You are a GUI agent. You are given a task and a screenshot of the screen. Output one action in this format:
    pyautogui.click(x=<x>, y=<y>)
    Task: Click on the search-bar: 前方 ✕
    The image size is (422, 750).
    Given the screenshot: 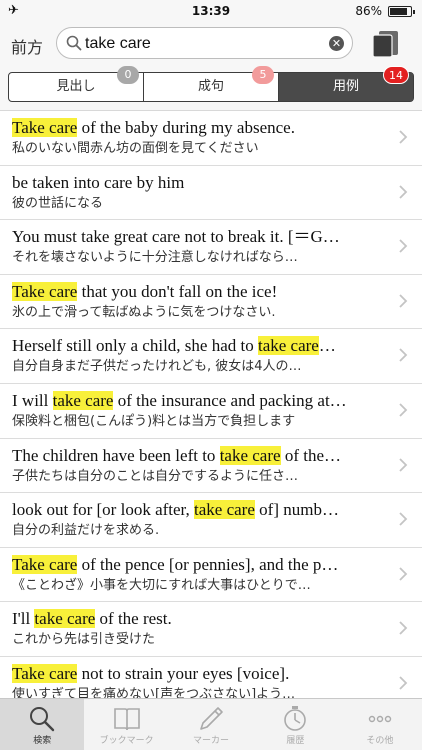 What is the action you would take?
    pyautogui.click(x=211, y=44)
    